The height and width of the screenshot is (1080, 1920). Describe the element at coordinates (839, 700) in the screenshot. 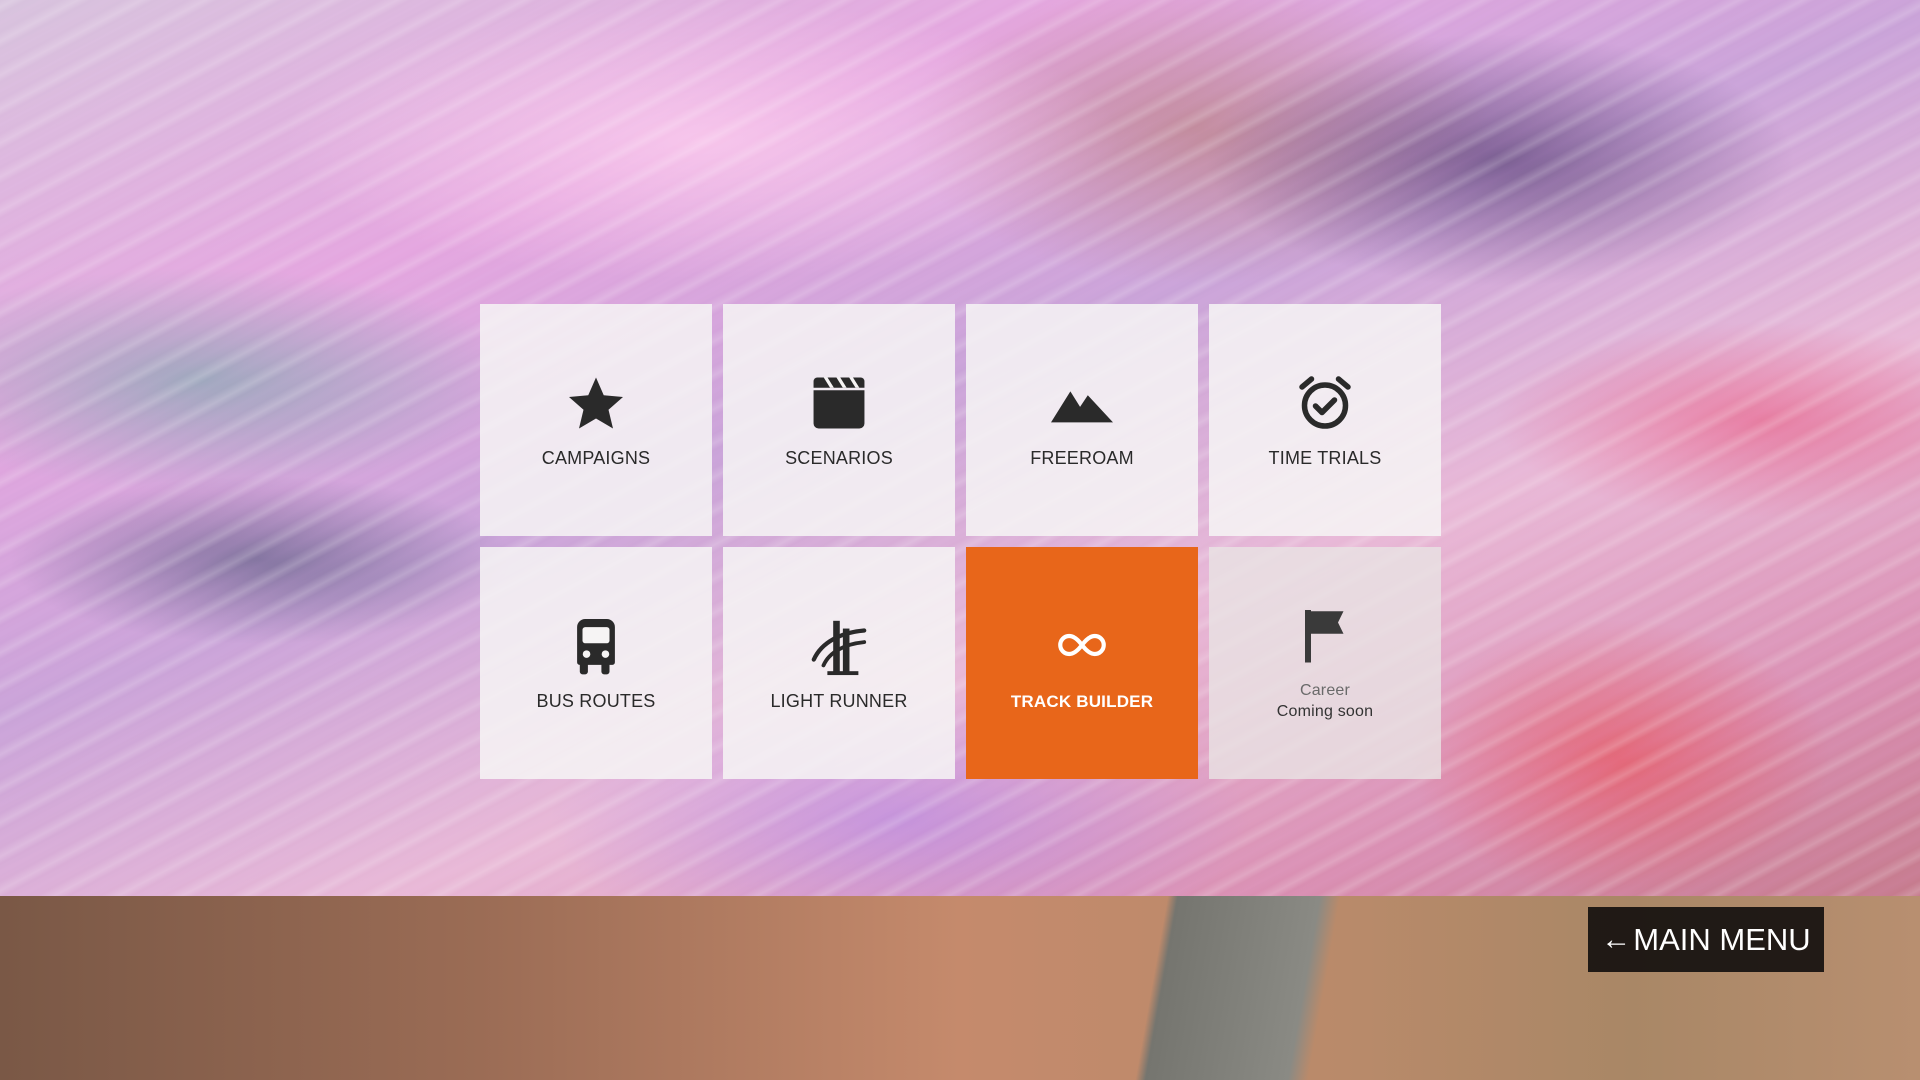

I see `tile-label: LIGHT RUNNER` at that location.